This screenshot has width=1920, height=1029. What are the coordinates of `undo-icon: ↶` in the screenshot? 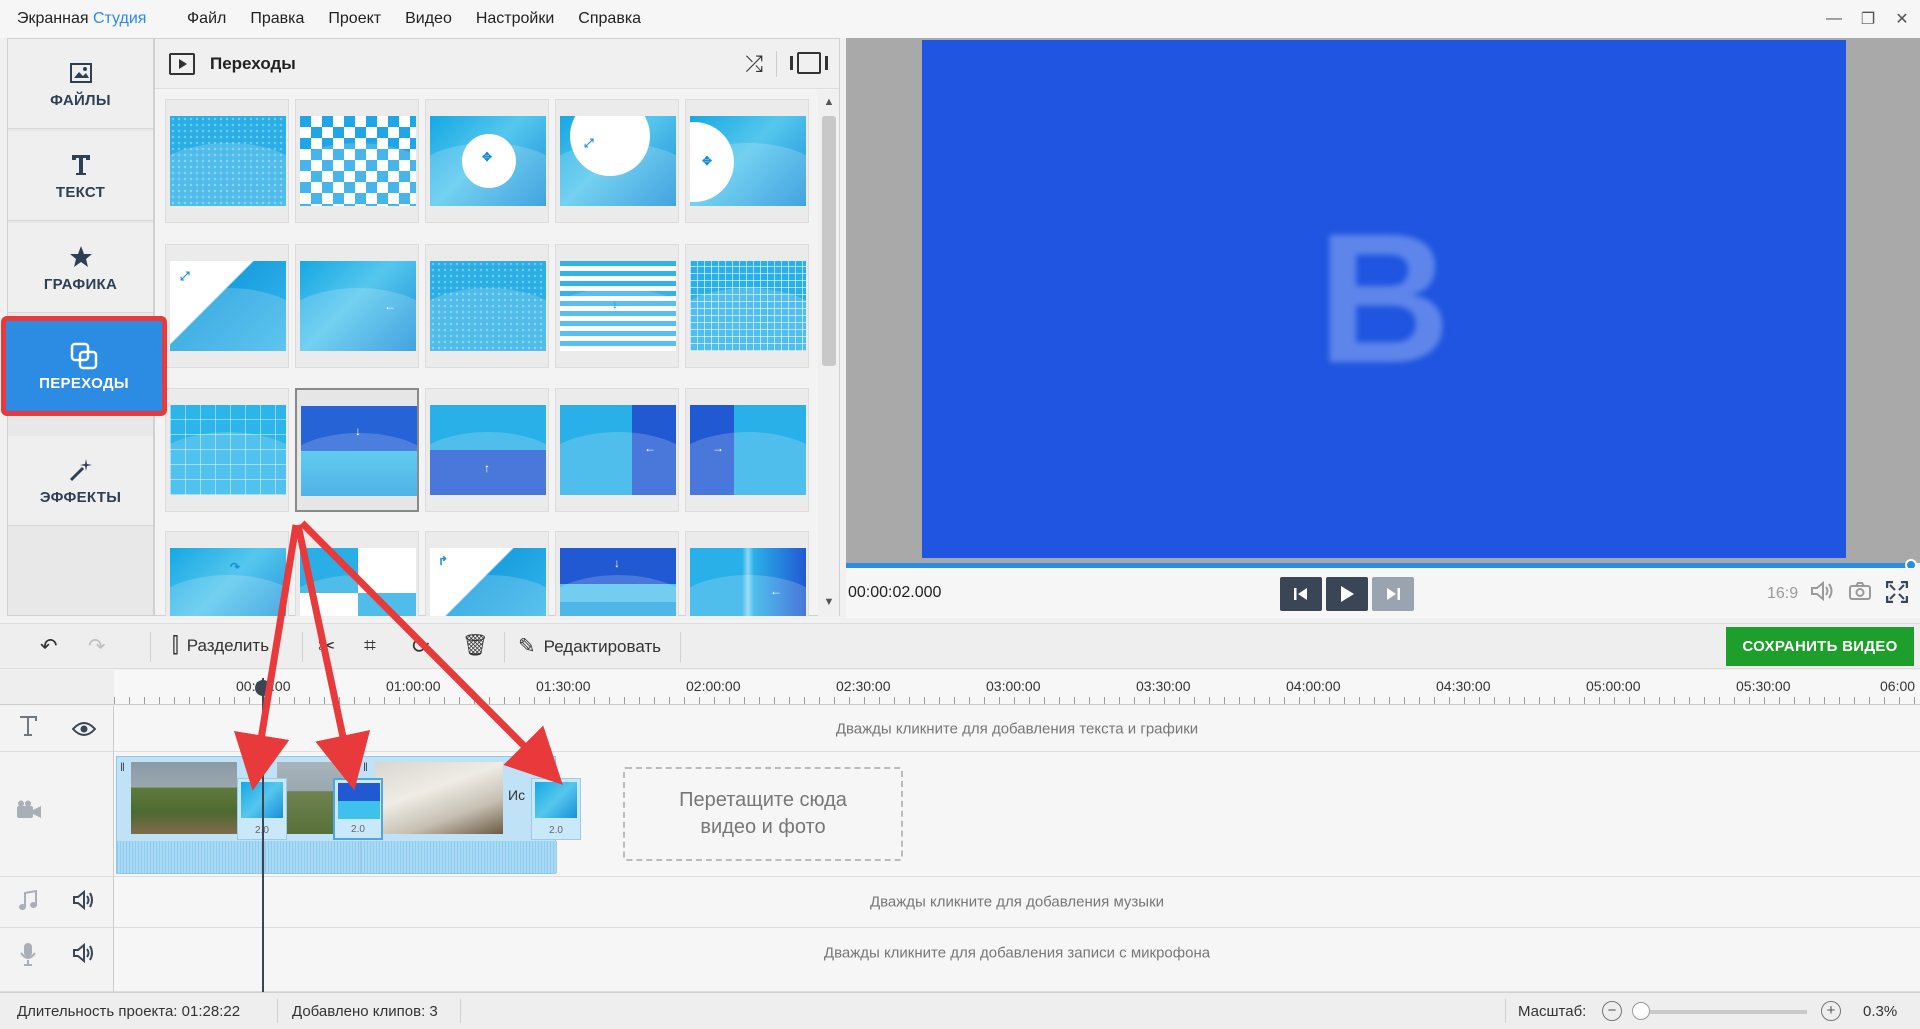 It's located at (49, 646).